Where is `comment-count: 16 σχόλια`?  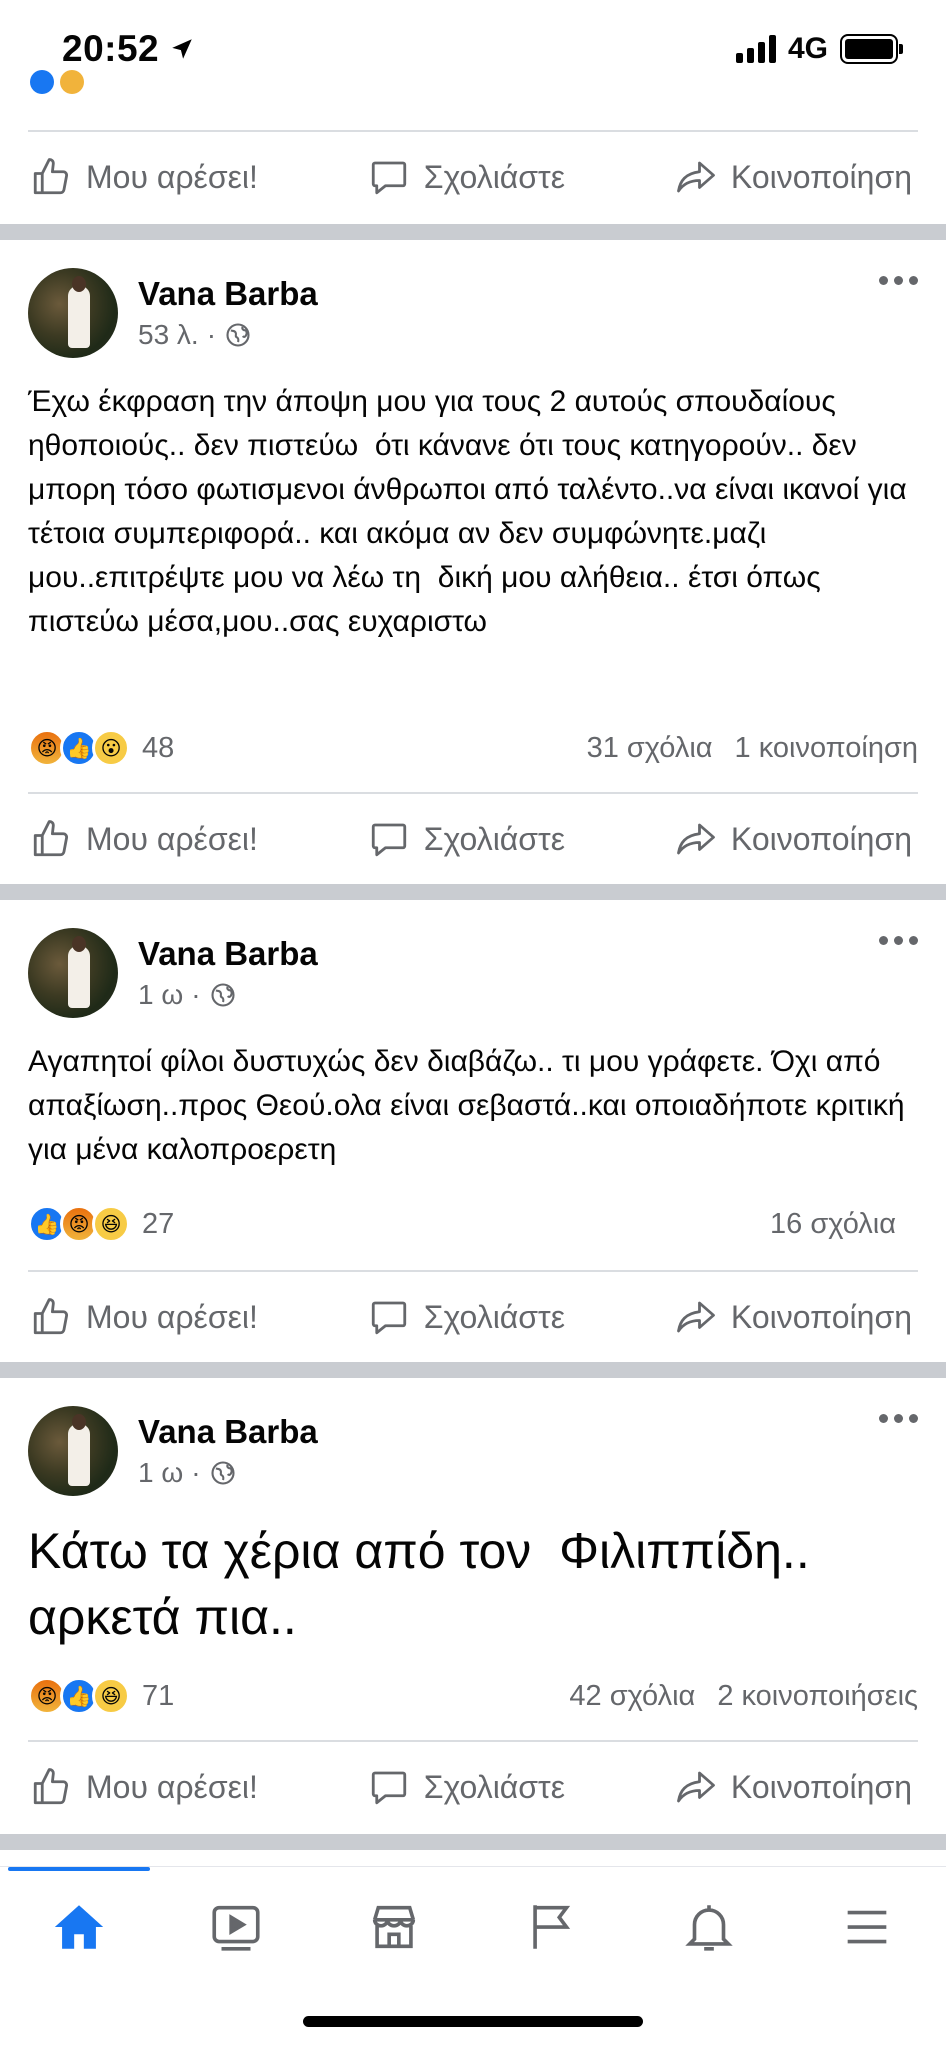
comment-count: 16 σχόλια is located at coordinates (833, 1224).